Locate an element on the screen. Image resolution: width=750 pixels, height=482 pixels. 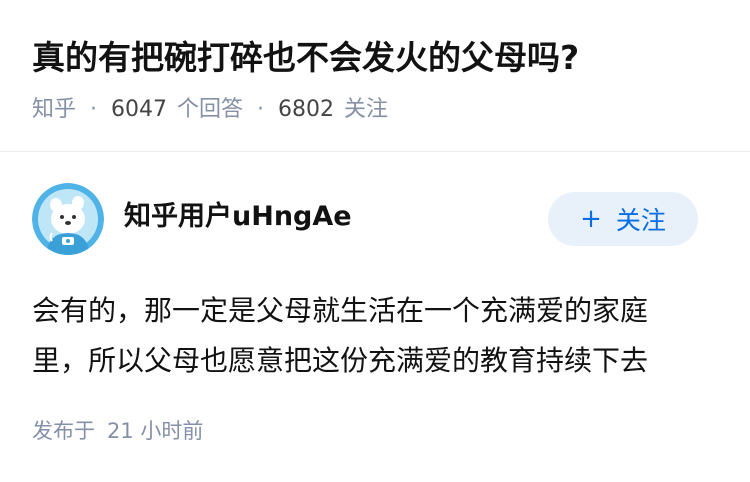
follow-button: + 关注 is located at coordinates (623, 219).